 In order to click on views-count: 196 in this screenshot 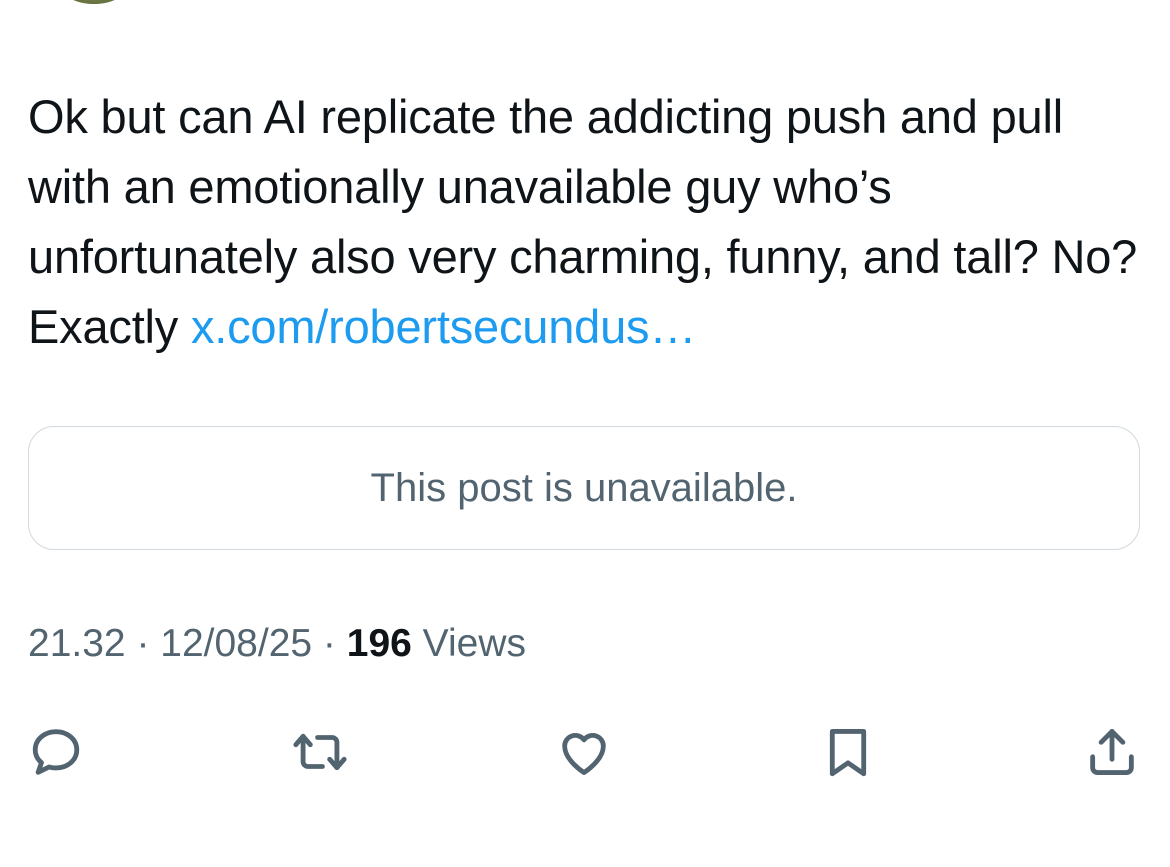, I will do `click(379, 643)`.